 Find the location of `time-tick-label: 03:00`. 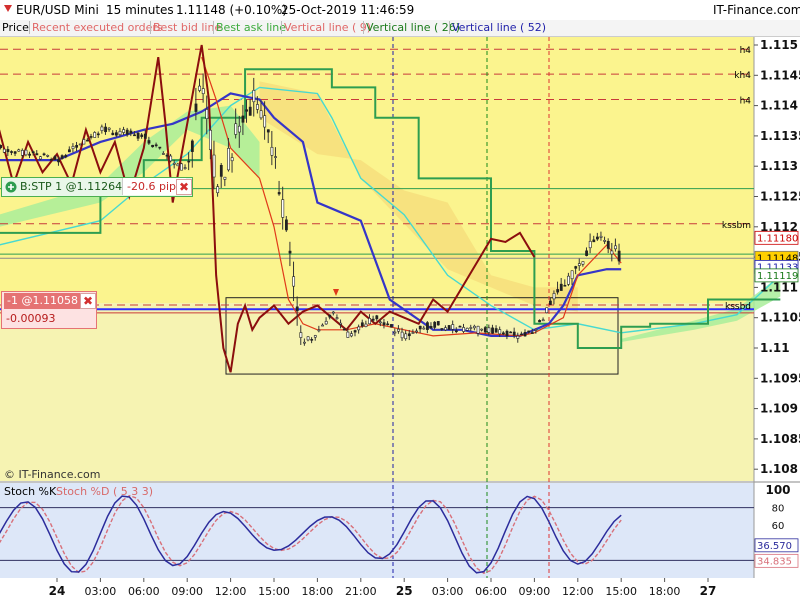

time-tick-label: 03:00 is located at coordinates (448, 591).